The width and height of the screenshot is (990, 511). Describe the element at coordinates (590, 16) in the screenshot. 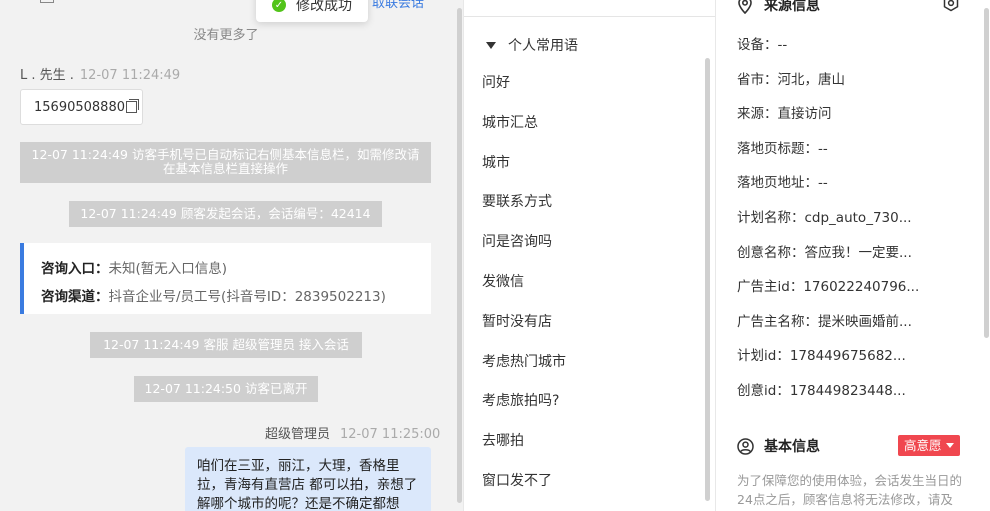

I see `divider` at that location.